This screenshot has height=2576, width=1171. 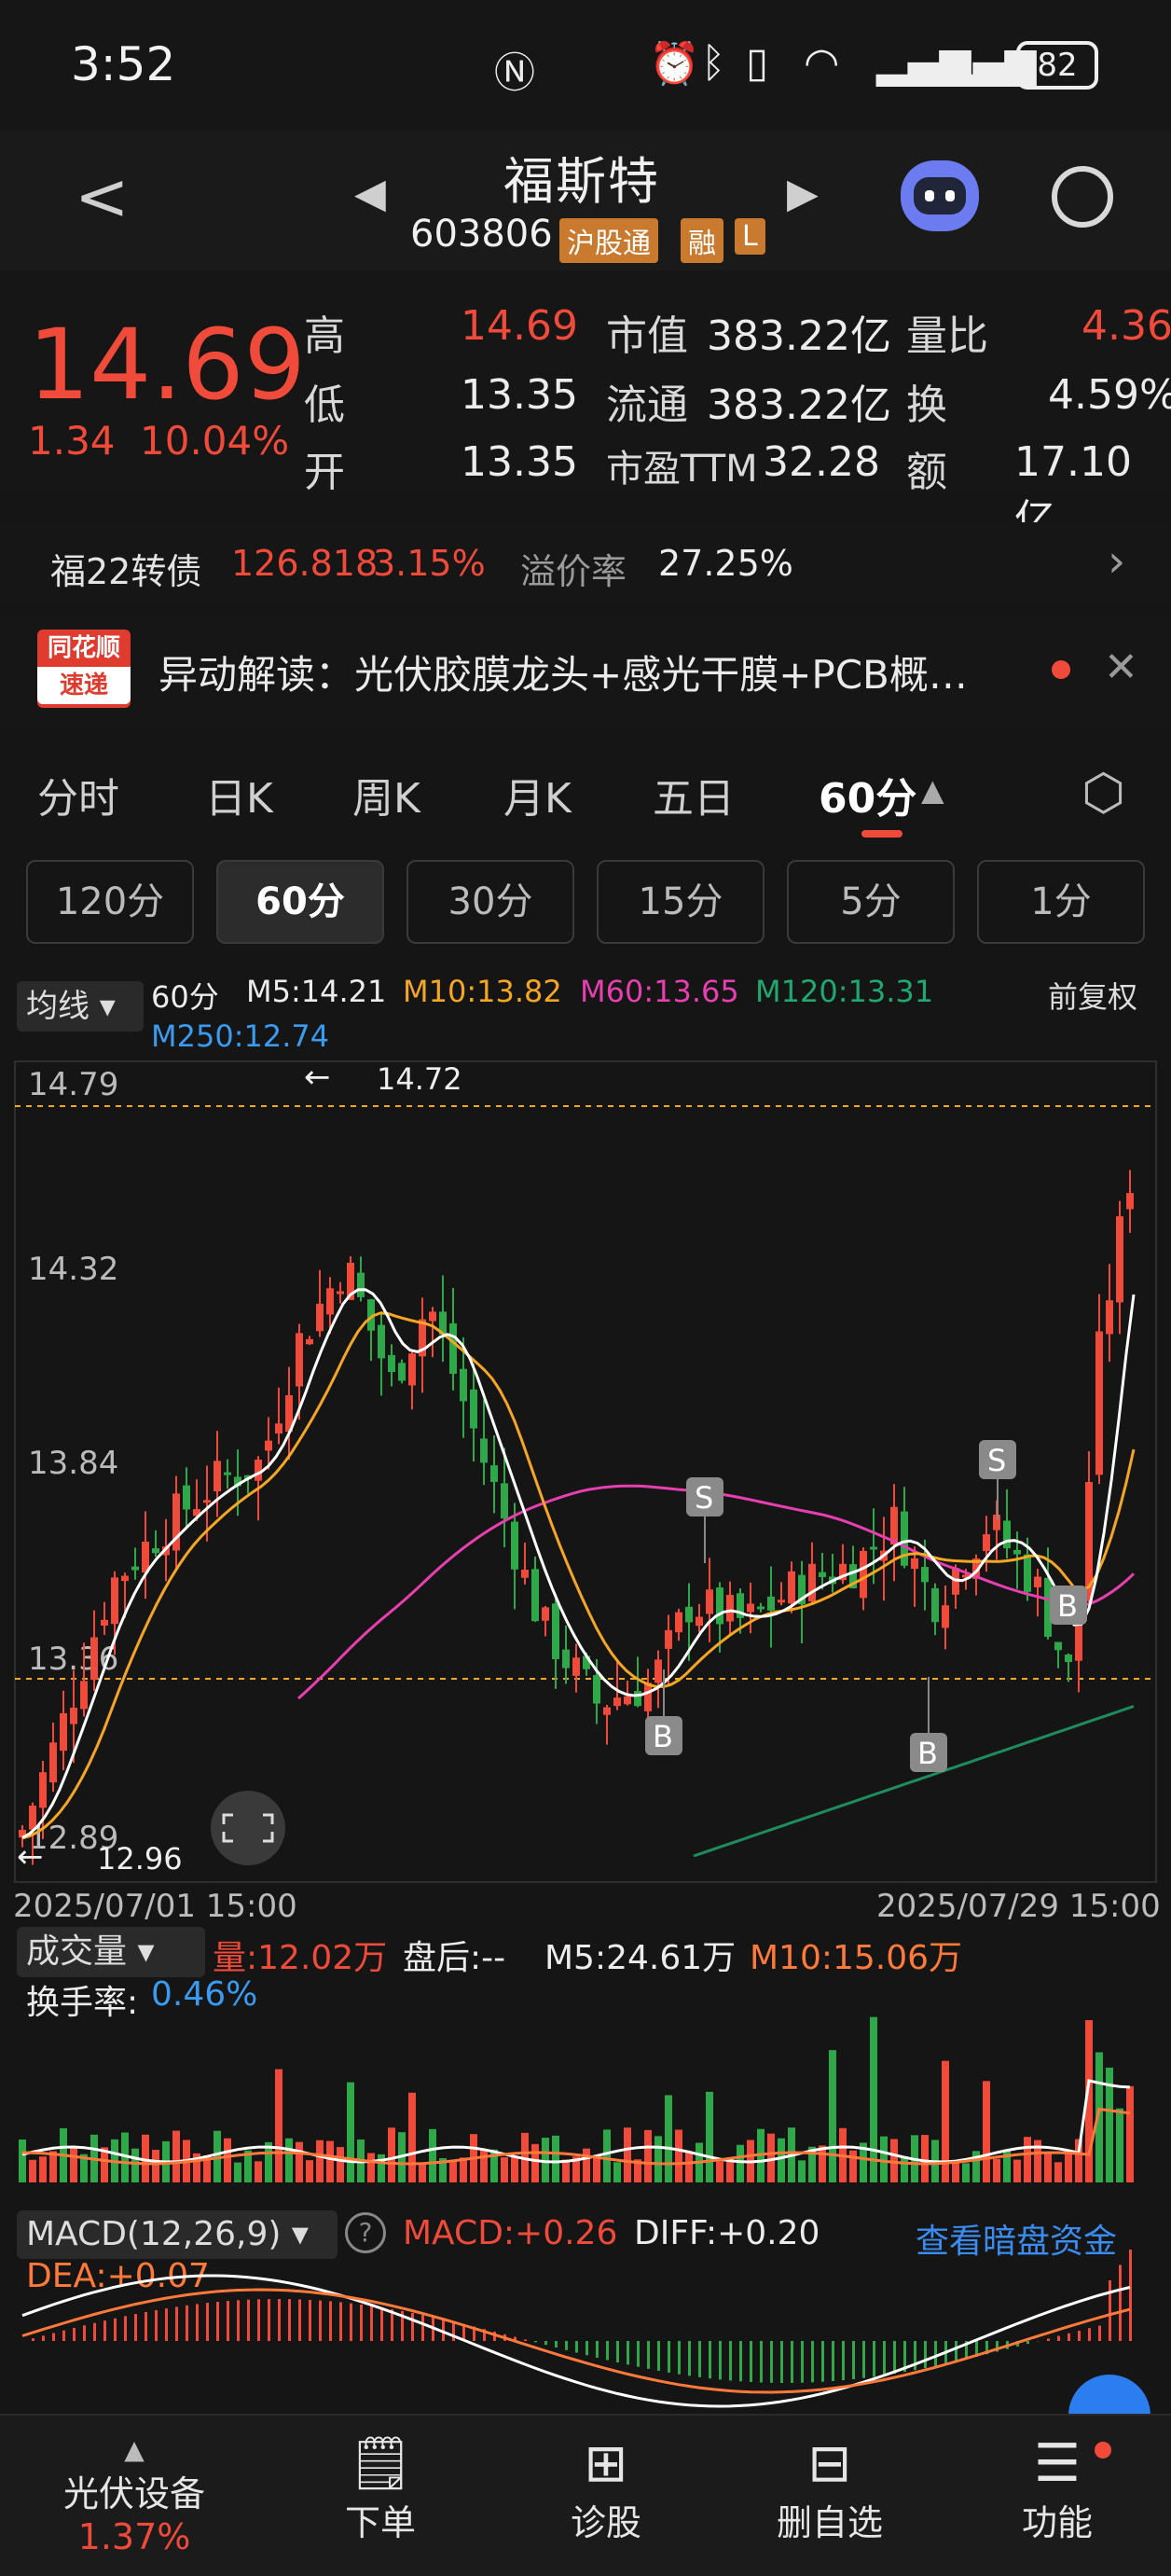 What do you see at coordinates (134, 2536) in the screenshot?
I see `nav-sector-pct: 1.37%` at bounding box center [134, 2536].